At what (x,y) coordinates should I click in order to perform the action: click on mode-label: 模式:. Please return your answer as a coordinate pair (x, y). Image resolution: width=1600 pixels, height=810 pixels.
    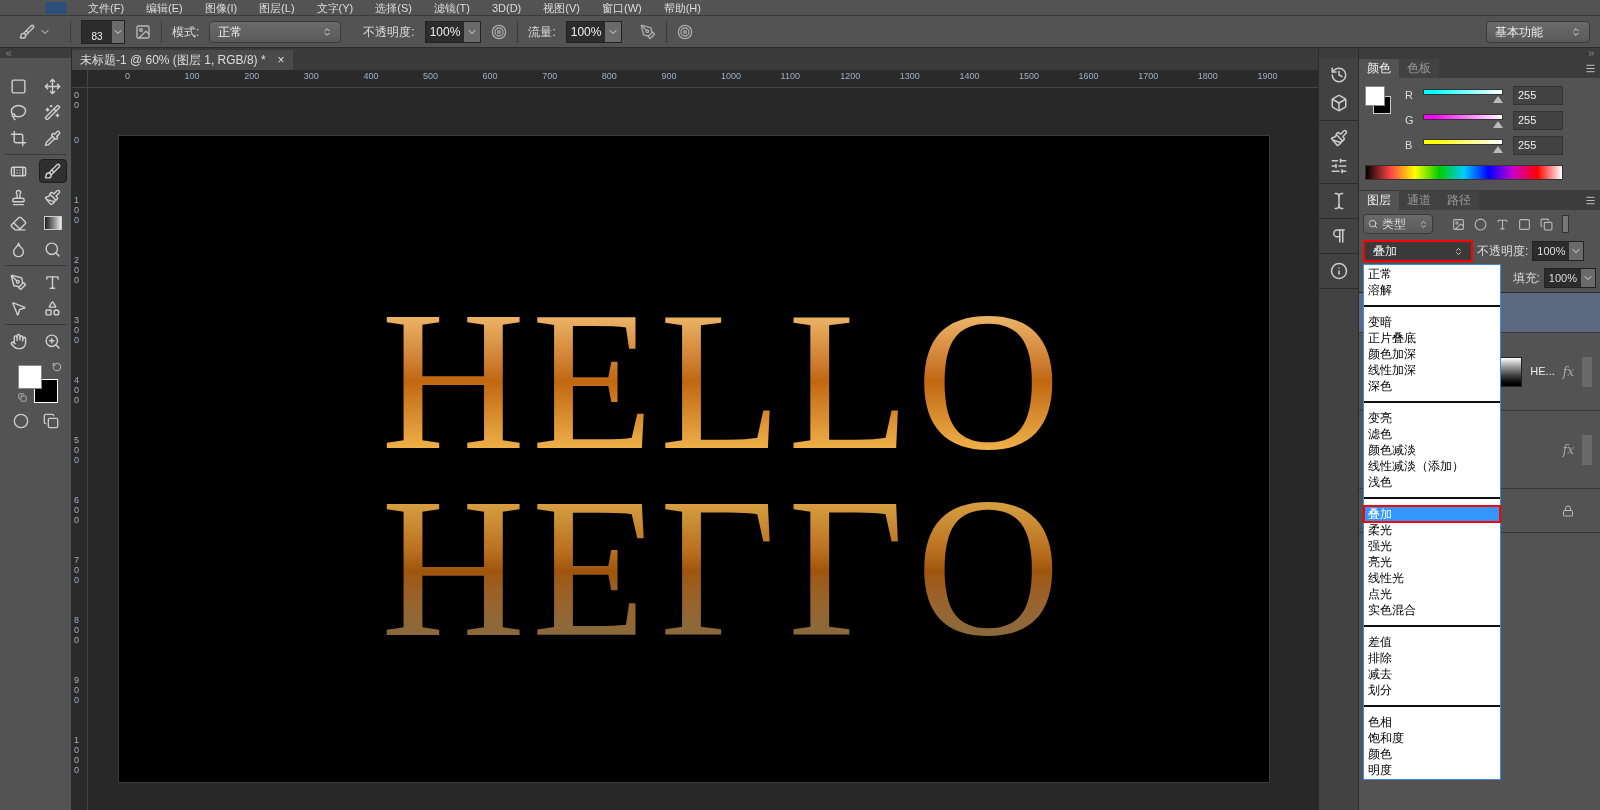
    Looking at the image, I should click on (186, 32).